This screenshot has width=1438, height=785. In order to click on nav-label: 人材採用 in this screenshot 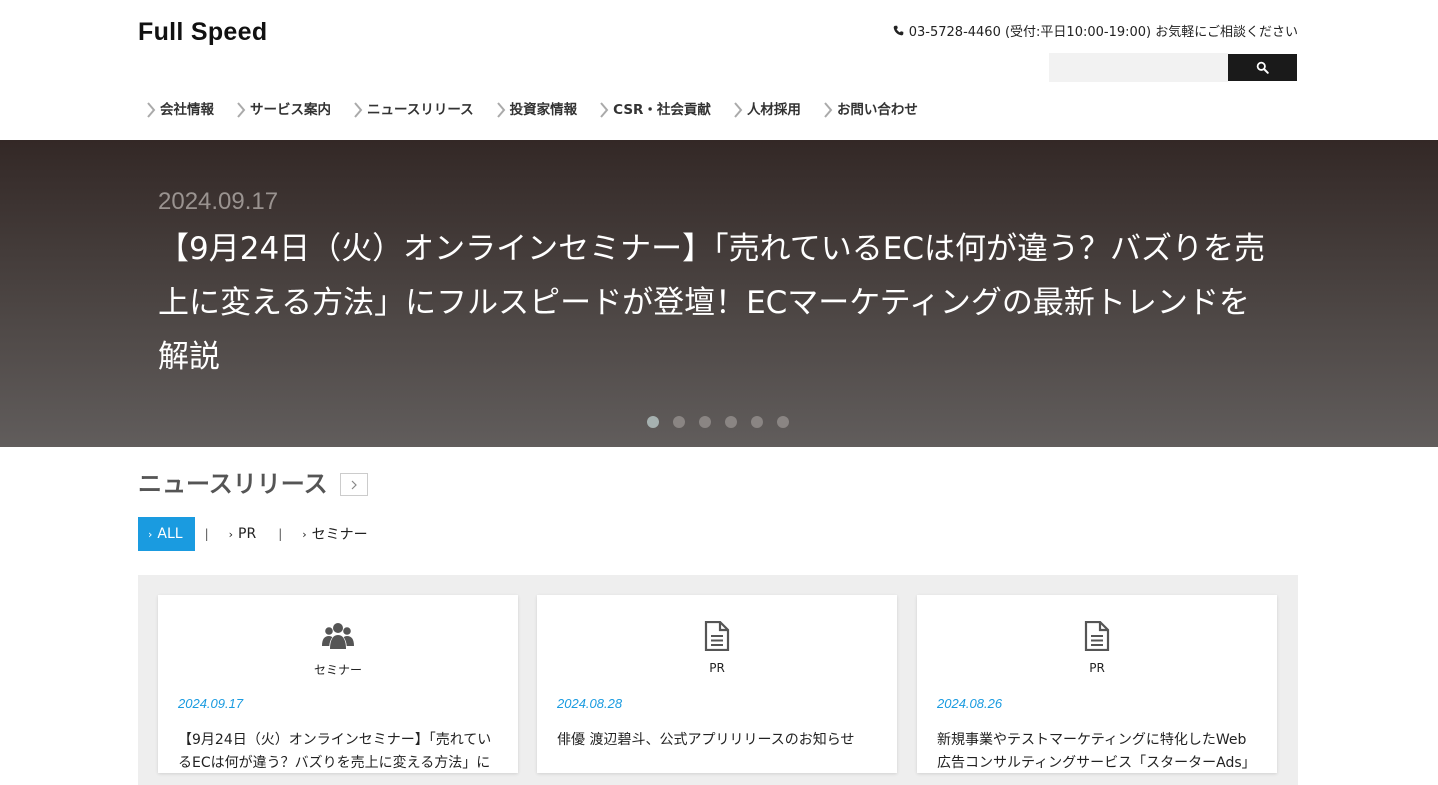, I will do `click(773, 110)`.